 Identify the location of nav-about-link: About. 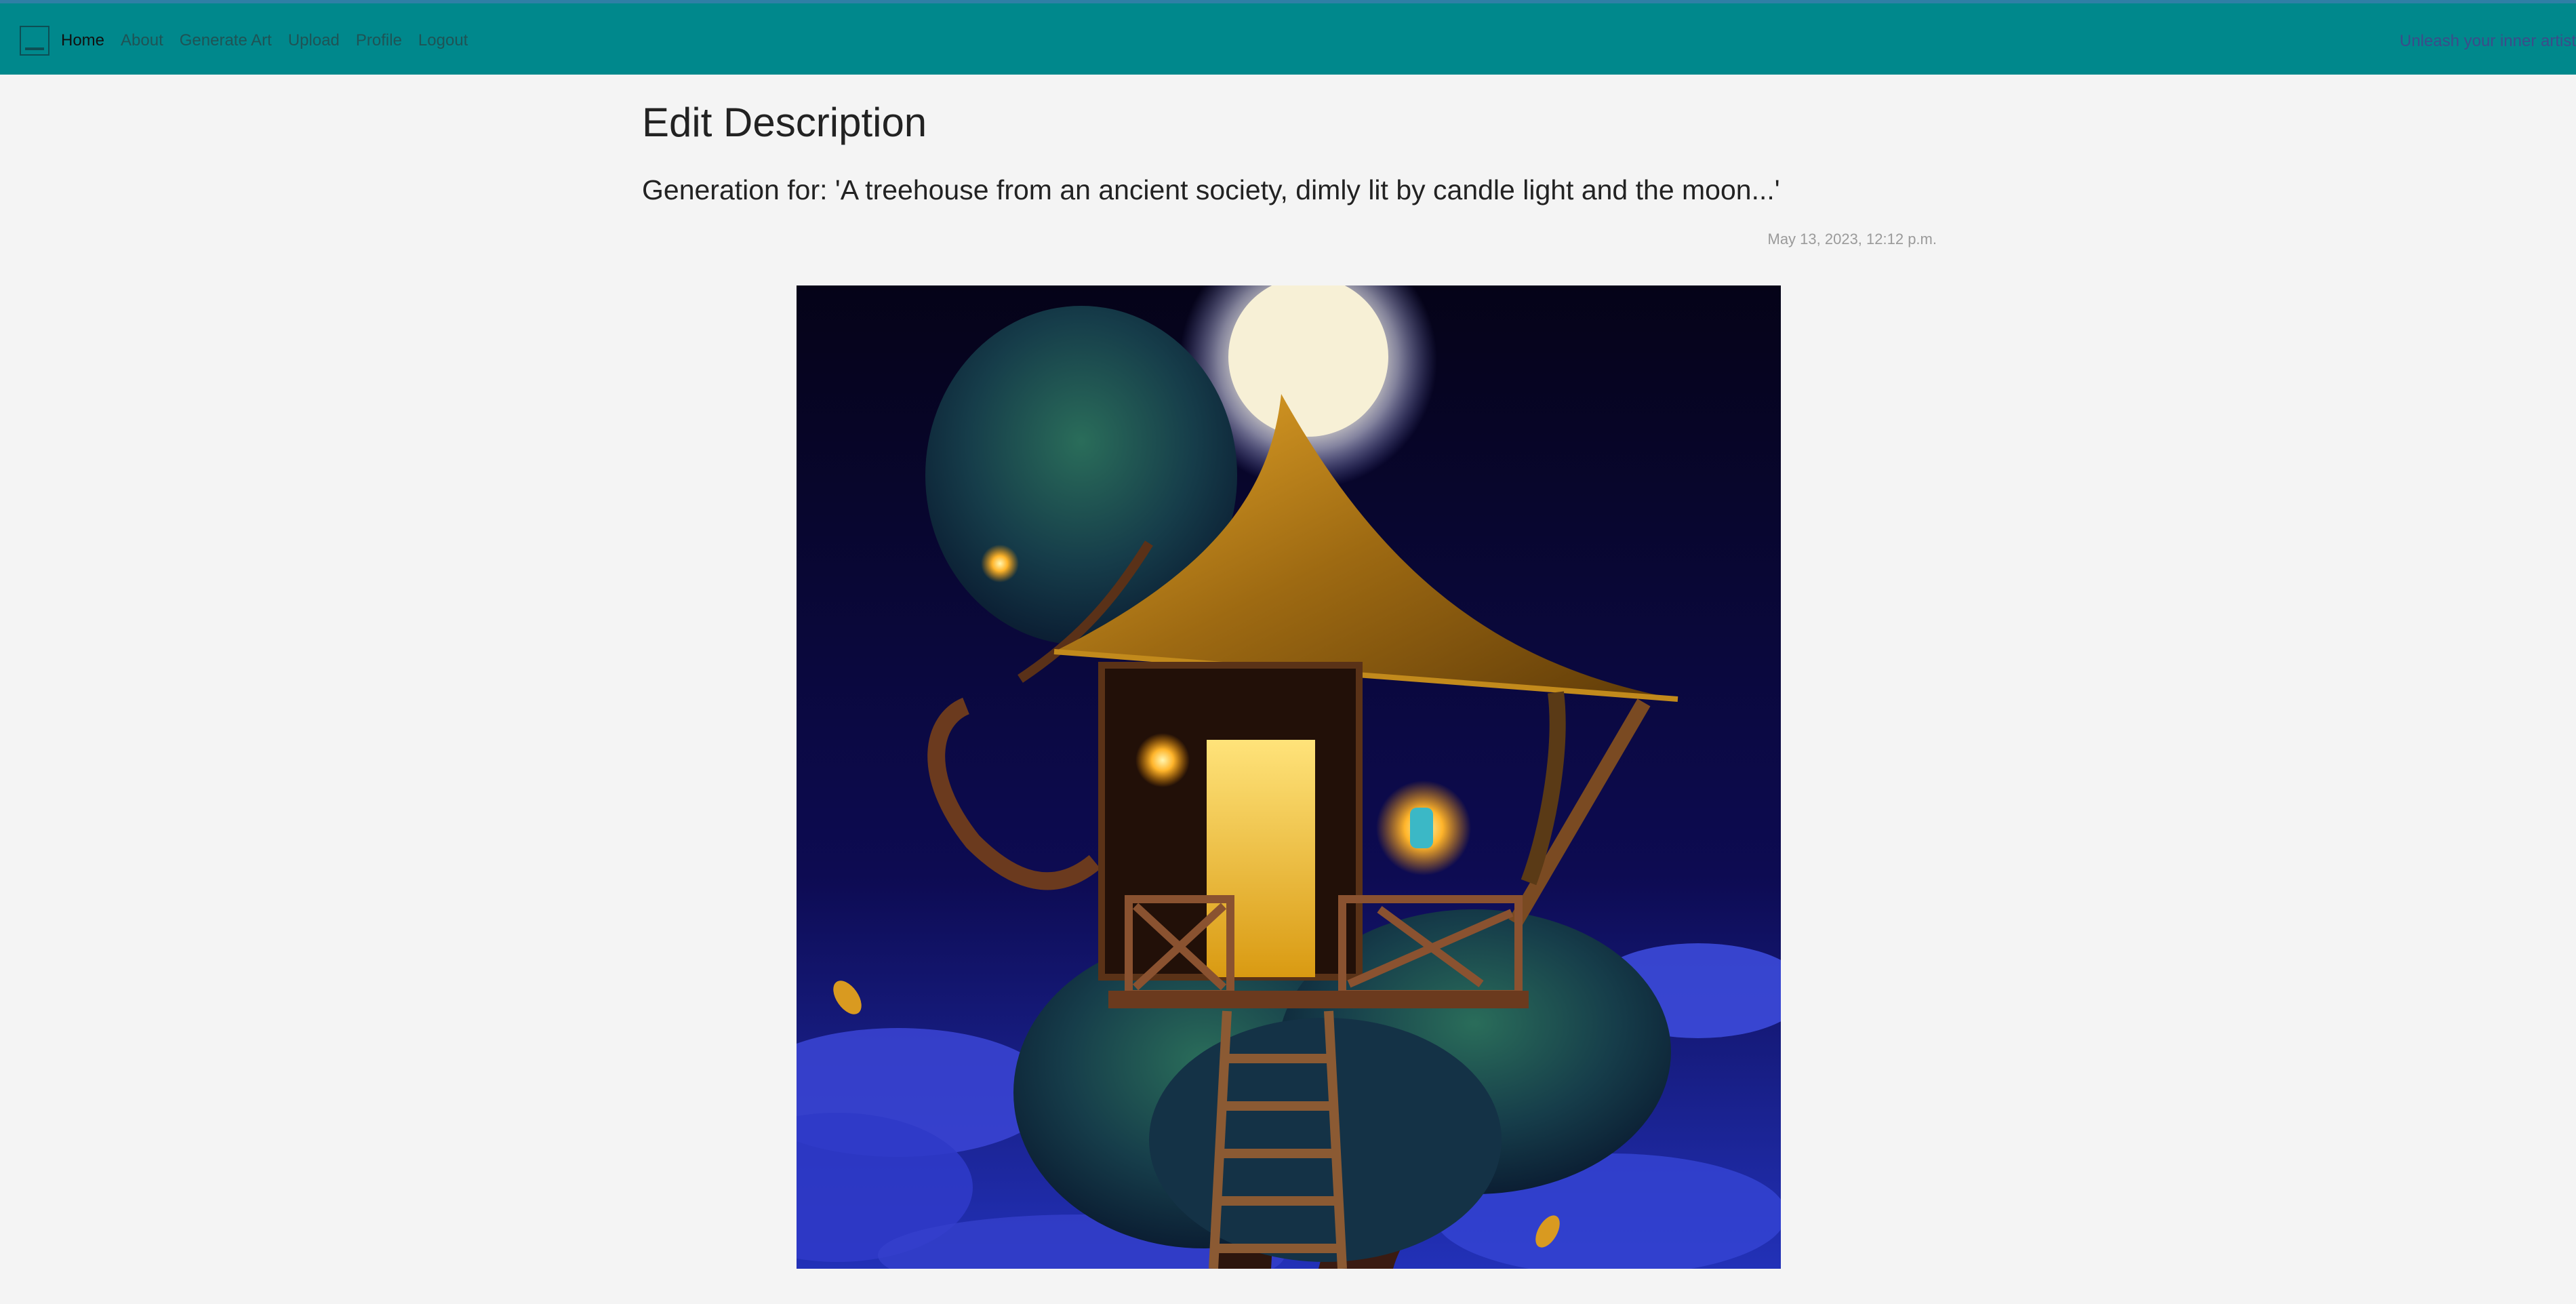
(142, 41).